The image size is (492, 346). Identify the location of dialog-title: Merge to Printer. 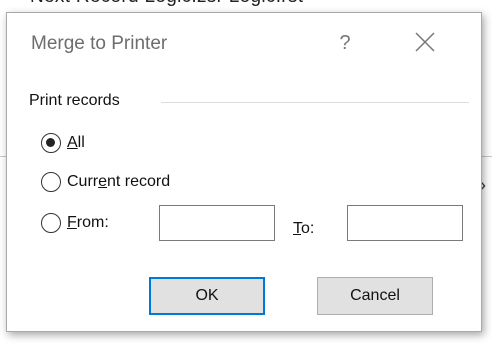
(99, 43).